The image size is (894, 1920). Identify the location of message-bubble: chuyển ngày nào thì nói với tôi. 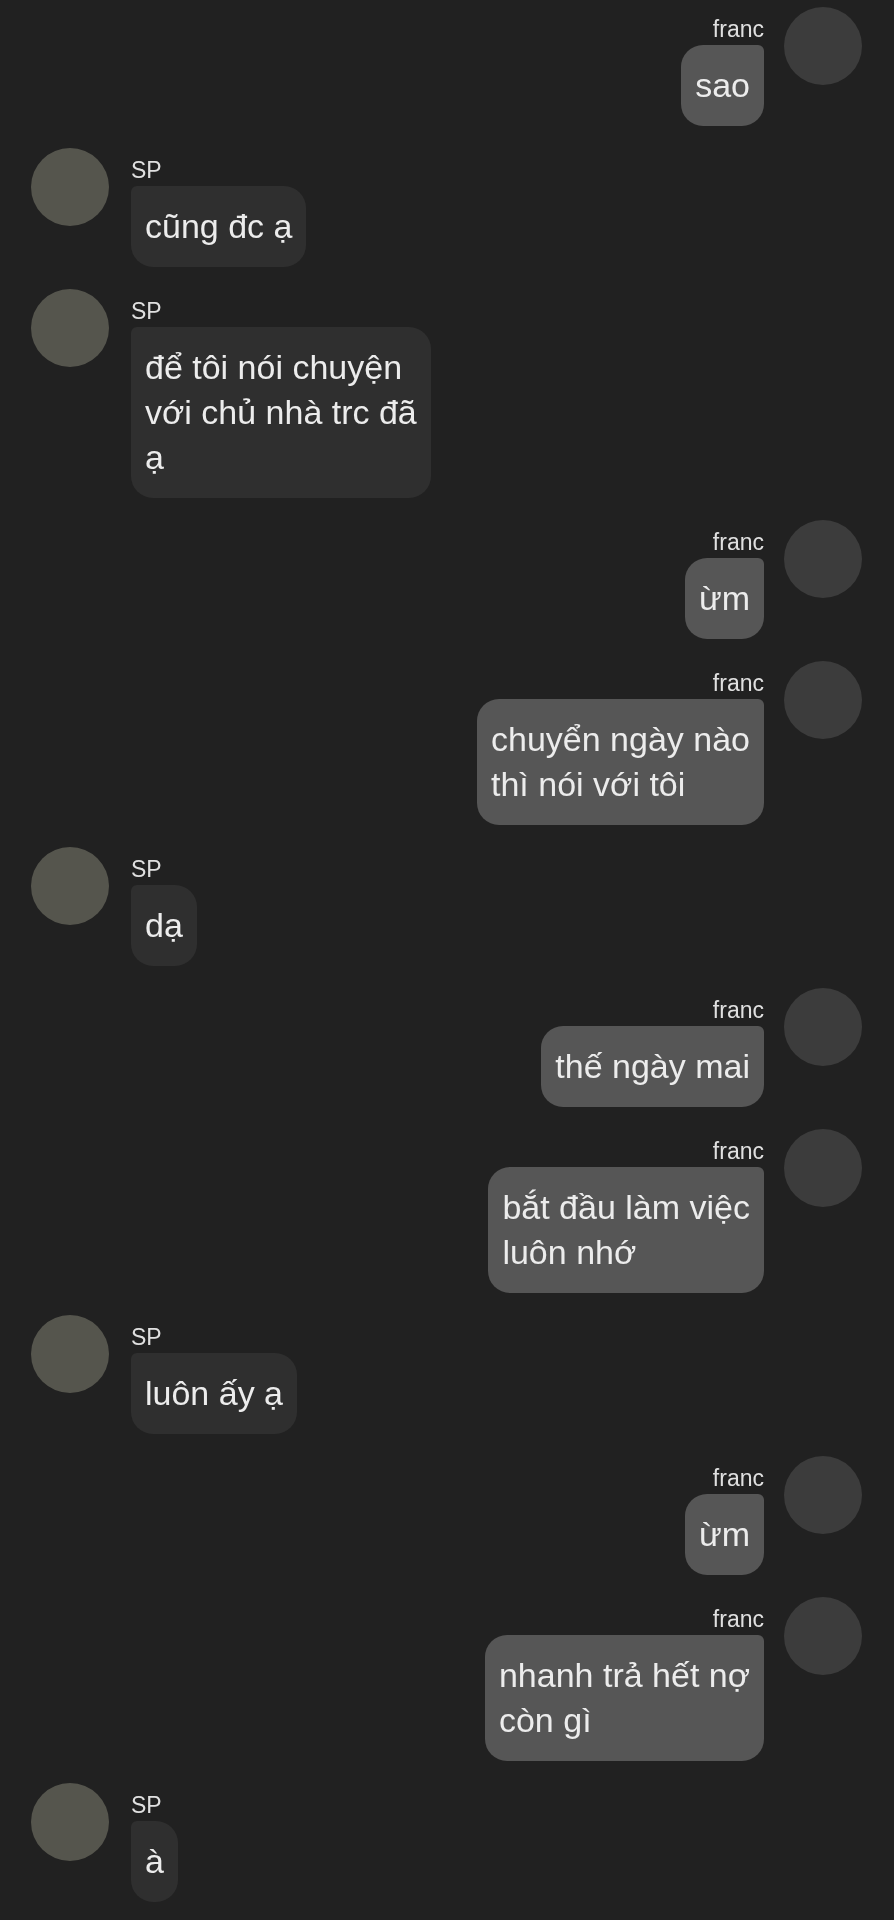
(620, 762).